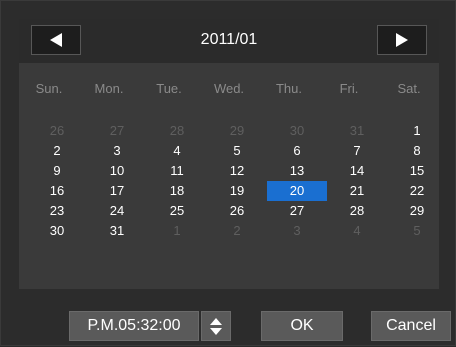 Image resolution: width=456 pixels, height=347 pixels. I want to click on week-row: 9 10 11 12 13 14 15, so click(237, 171).